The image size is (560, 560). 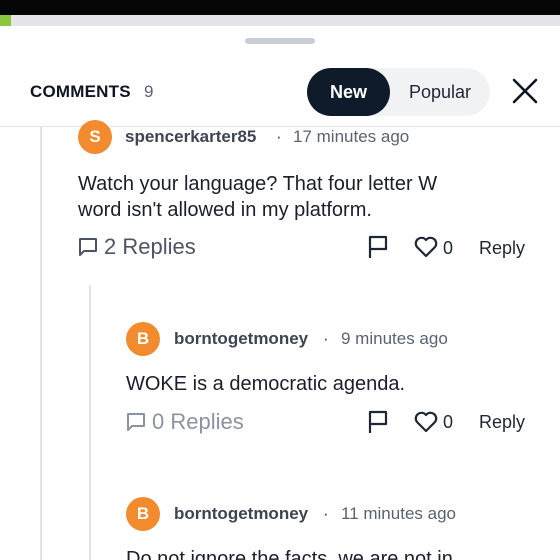 What do you see at coordinates (440, 92) in the screenshot?
I see `tab-popular: Popular` at bounding box center [440, 92].